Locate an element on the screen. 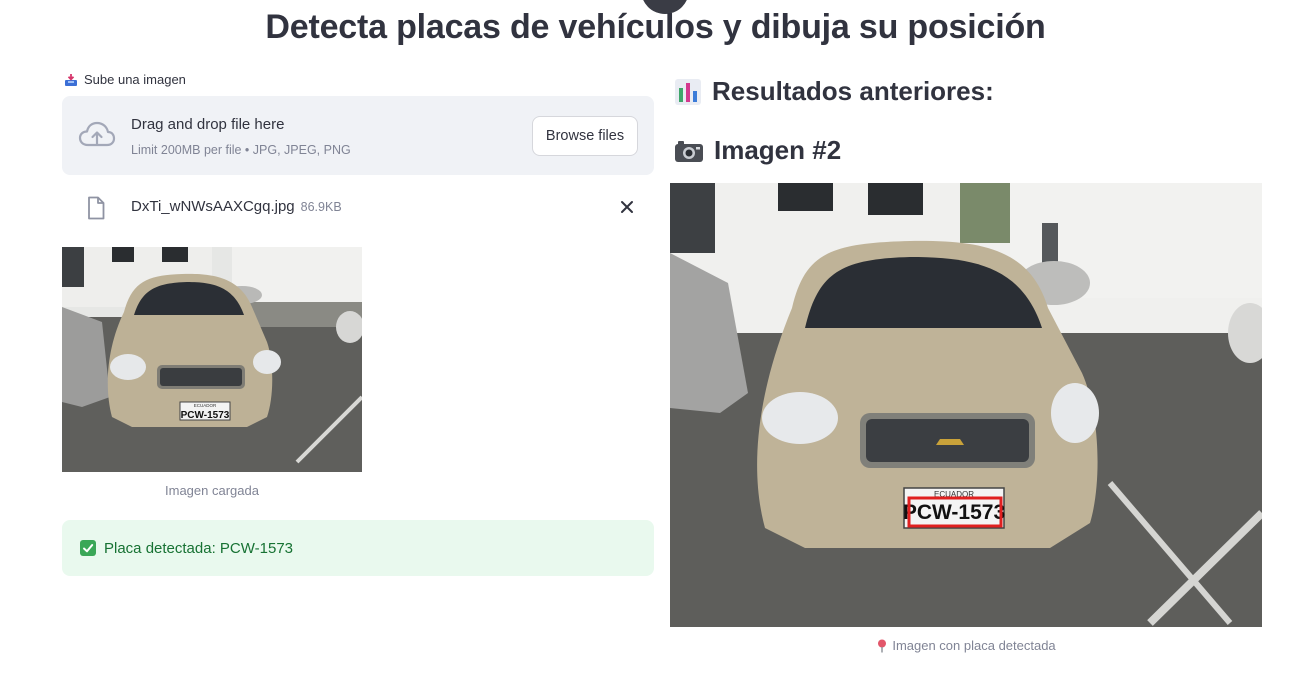 The height and width of the screenshot is (687, 1311). pin-icon is located at coordinates (882, 645).